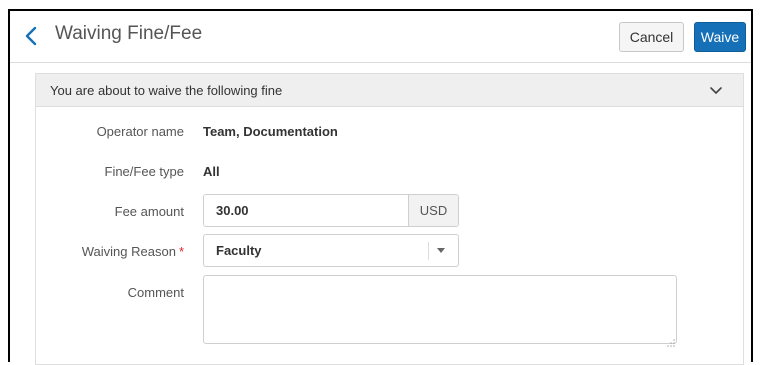  What do you see at coordinates (211, 171) in the screenshot?
I see `fine-fee-type-value: All` at bounding box center [211, 171].